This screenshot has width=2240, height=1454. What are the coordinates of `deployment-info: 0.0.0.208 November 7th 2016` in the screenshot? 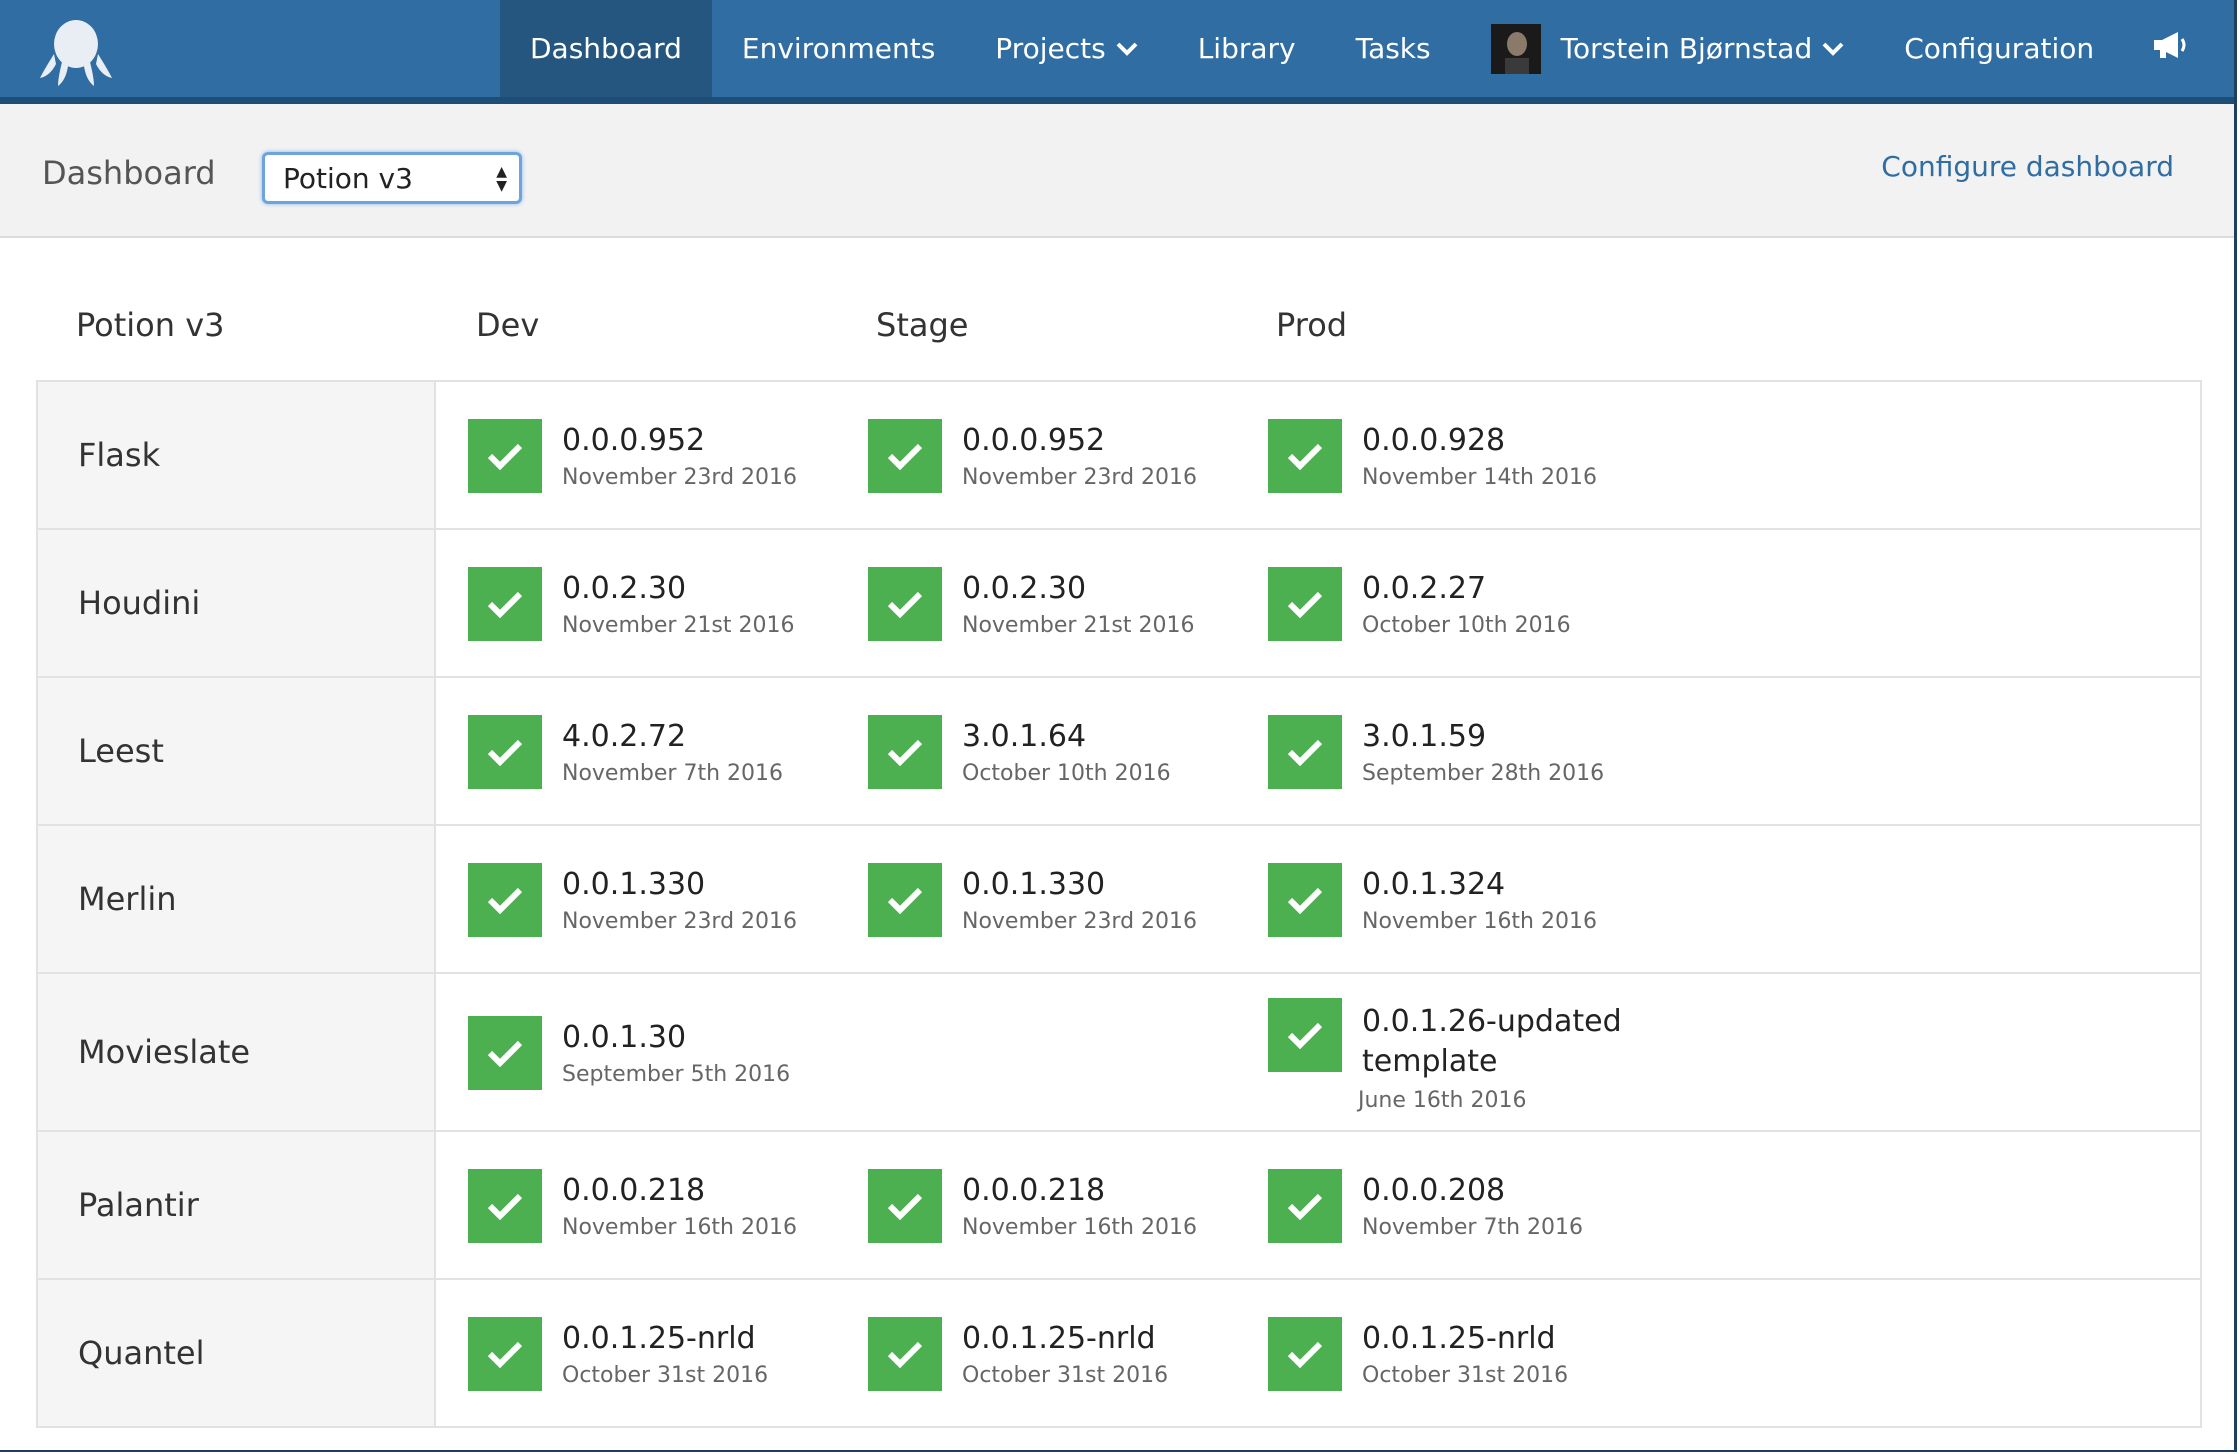 It's located at (1472, 1204).